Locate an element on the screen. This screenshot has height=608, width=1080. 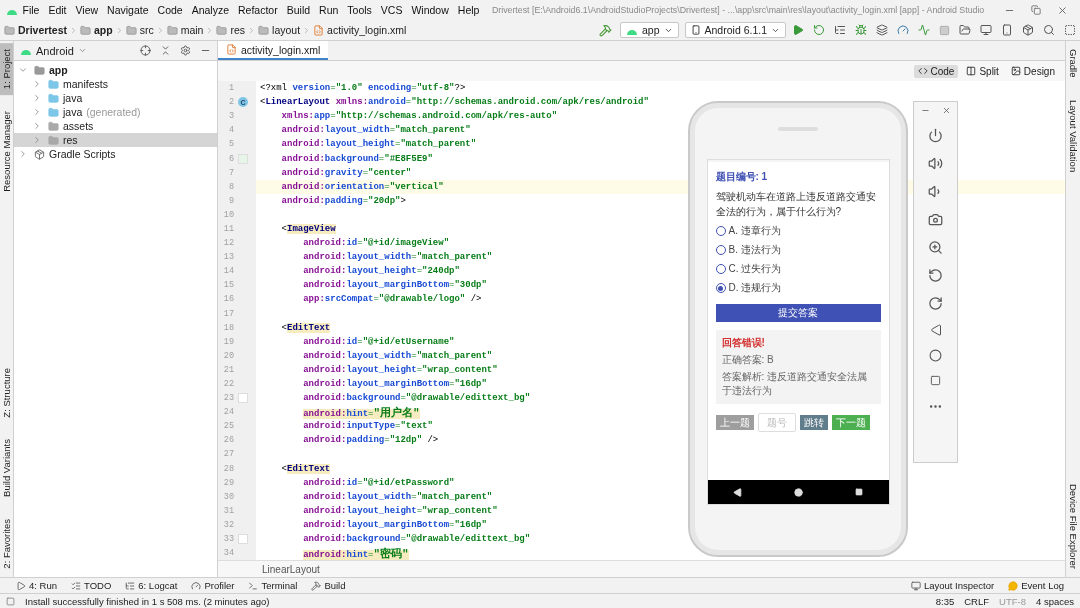
code-line: <?xml version="1.0" encoding="utf-8"?> is located at coordinates (363, 88).